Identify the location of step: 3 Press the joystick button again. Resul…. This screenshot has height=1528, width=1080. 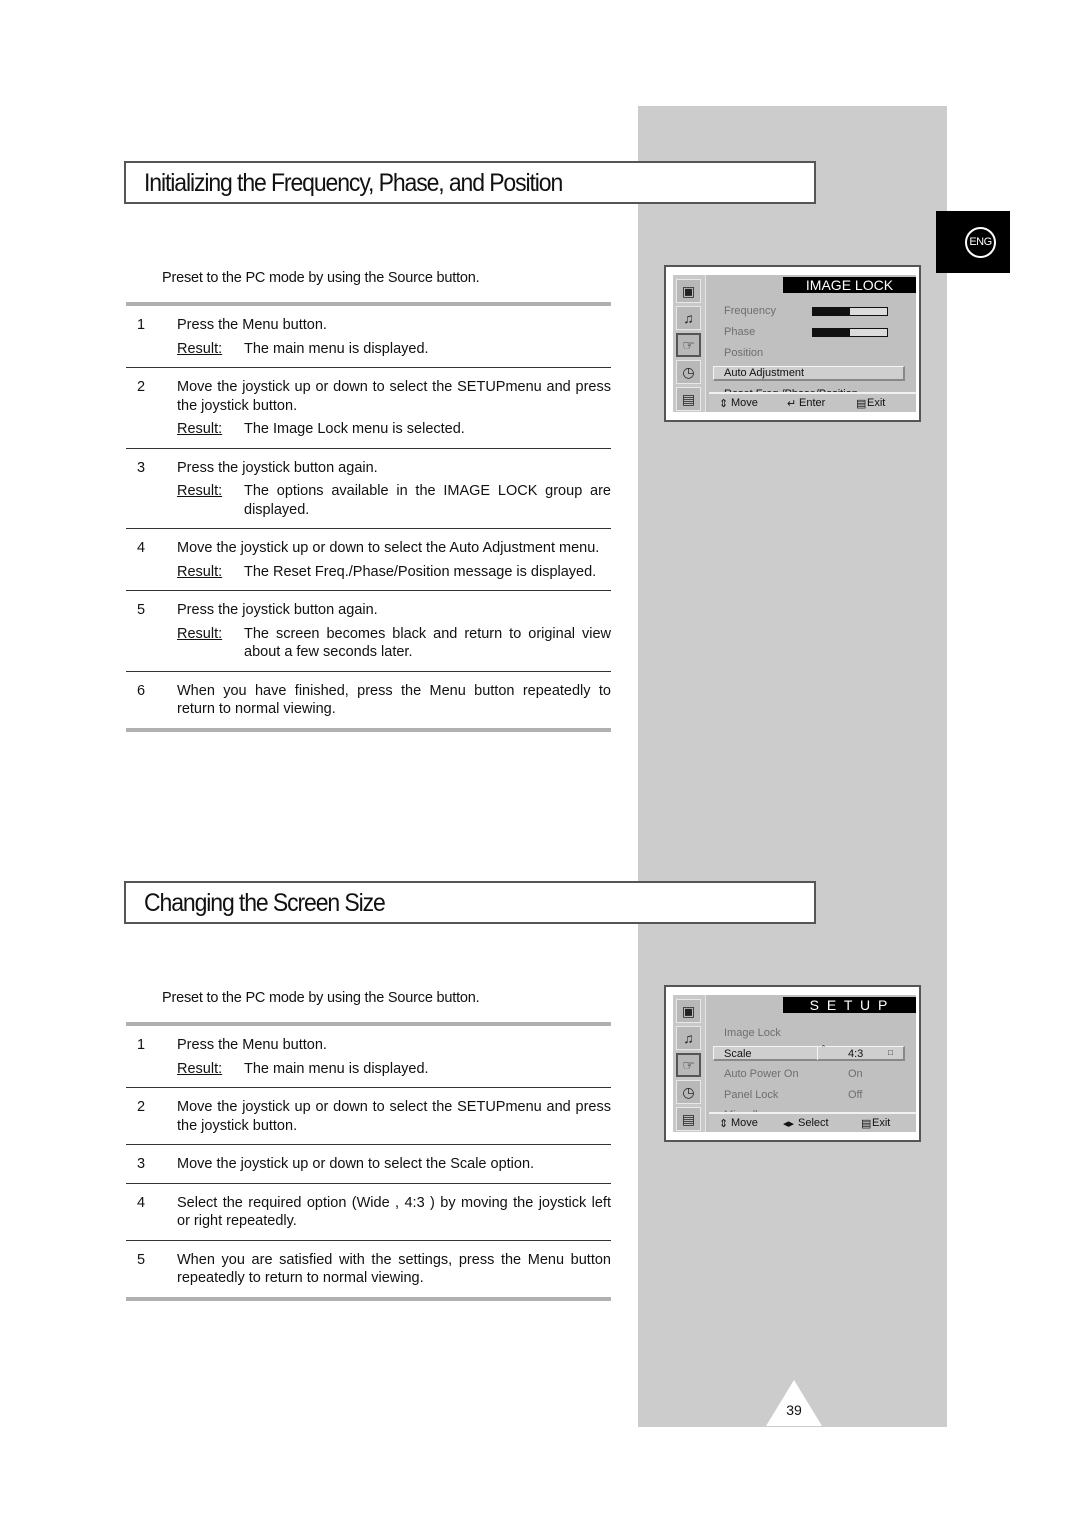
(368, 489).